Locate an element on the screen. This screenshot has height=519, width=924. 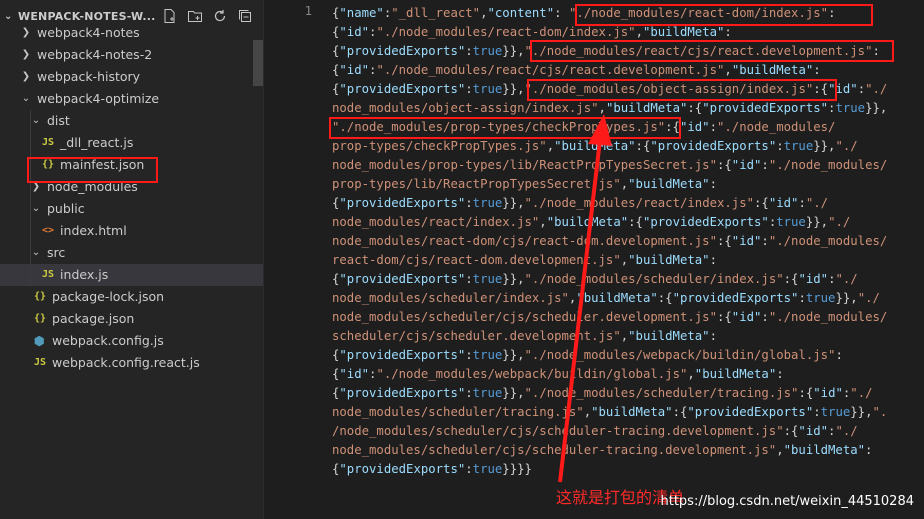
tree-item-webpack-history: ❯ webpack-history is located at coordinates (131, 77).